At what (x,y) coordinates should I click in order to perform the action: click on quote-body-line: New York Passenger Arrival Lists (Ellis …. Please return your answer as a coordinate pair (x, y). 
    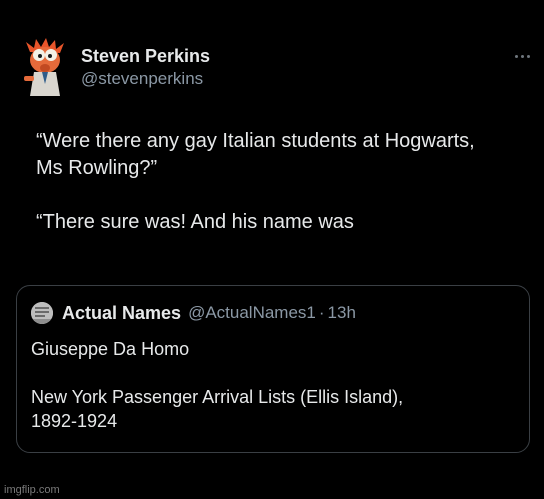
    Looking at the image, I should click on (217, 397).